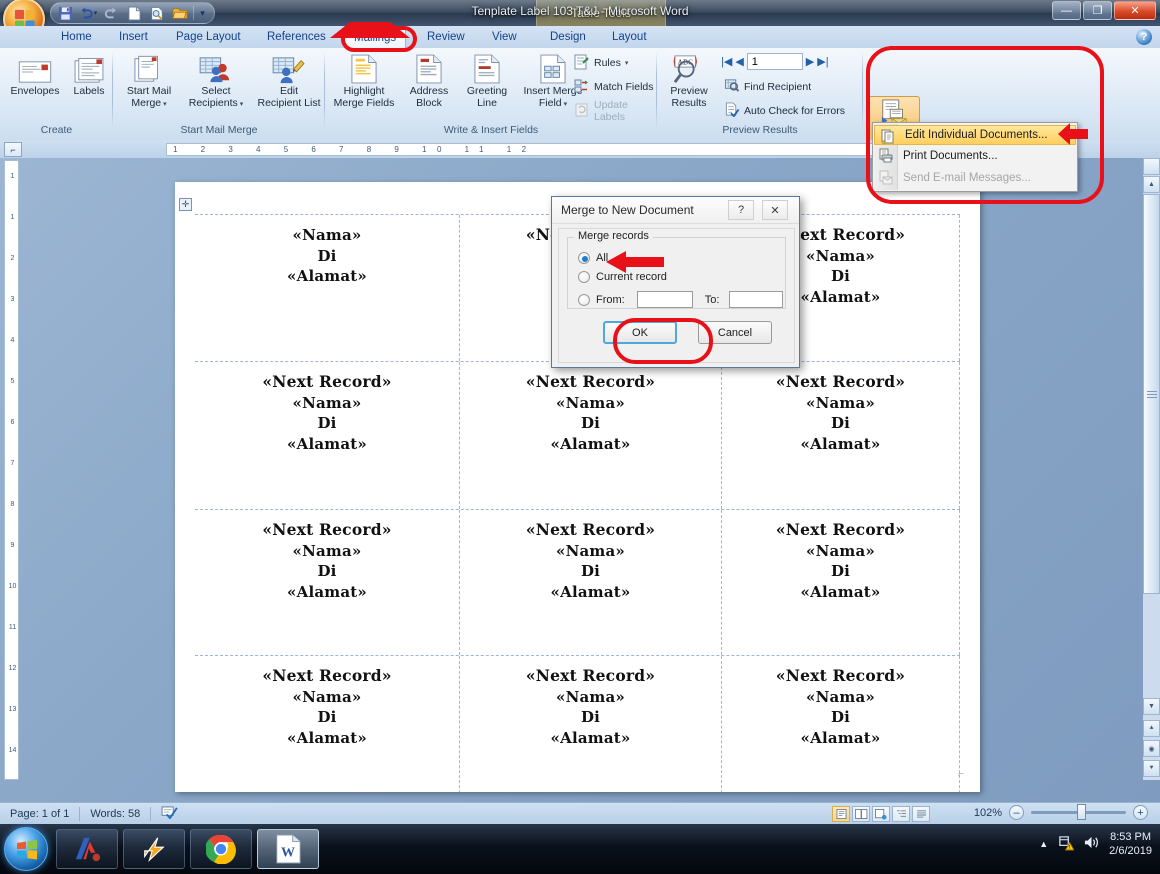 This screenshot has width=1160, height=874. What do you see at coordinates (1066, 10) in the screenshot?
I see `minimize-button: —` at bounding box center [1066, 10].